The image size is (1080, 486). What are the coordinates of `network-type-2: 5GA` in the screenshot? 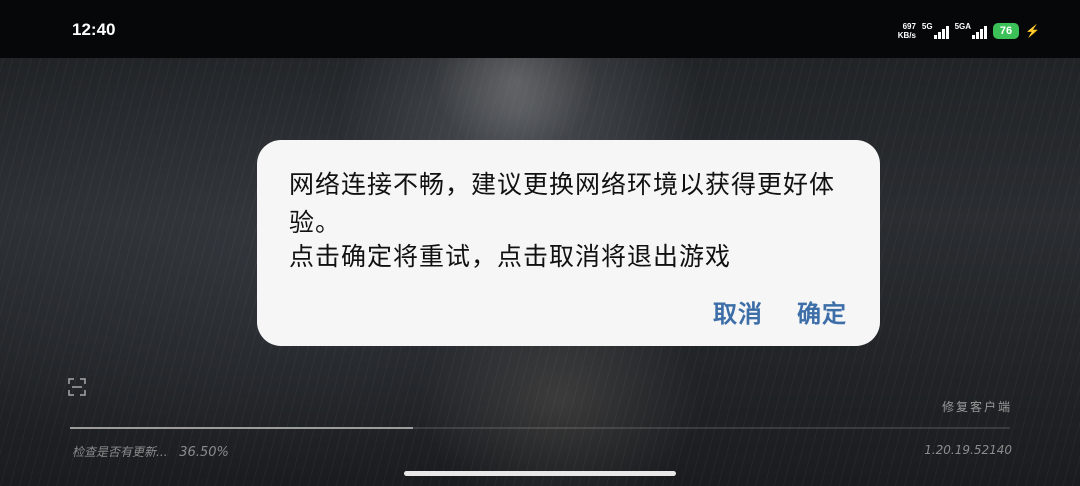 It's located at (963, 26).